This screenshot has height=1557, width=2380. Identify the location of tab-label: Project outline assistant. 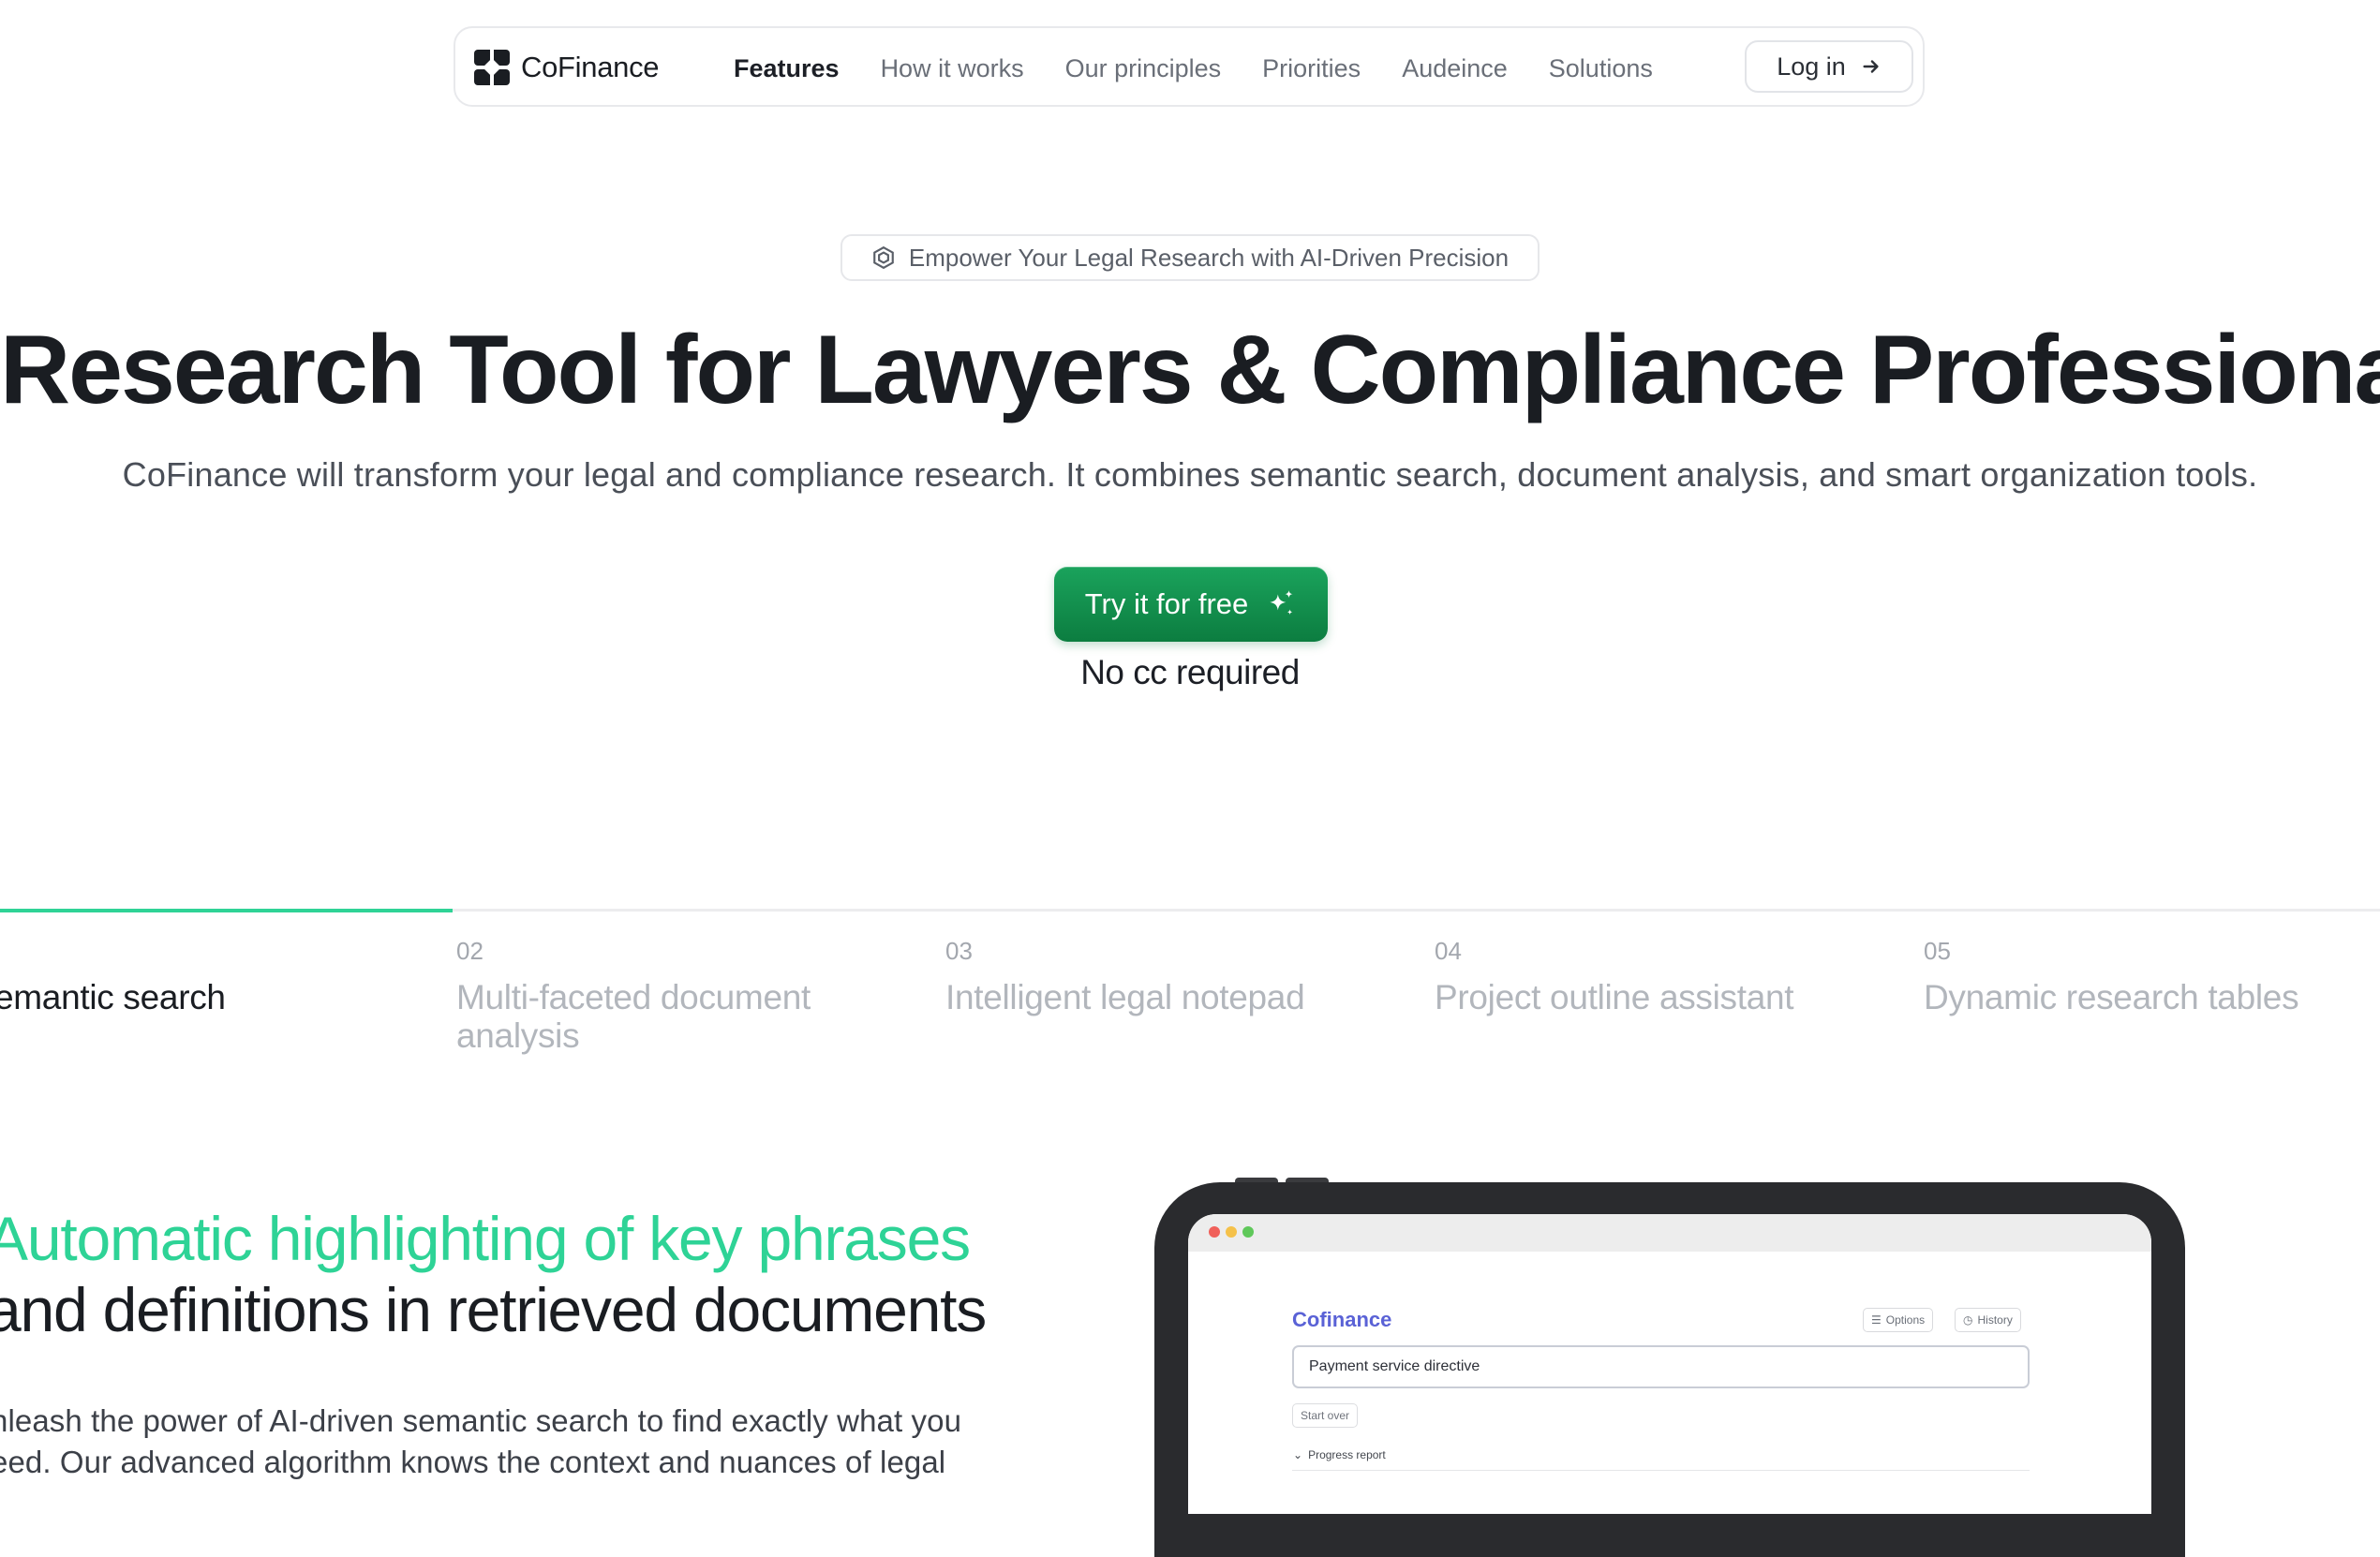
(1614, 997).